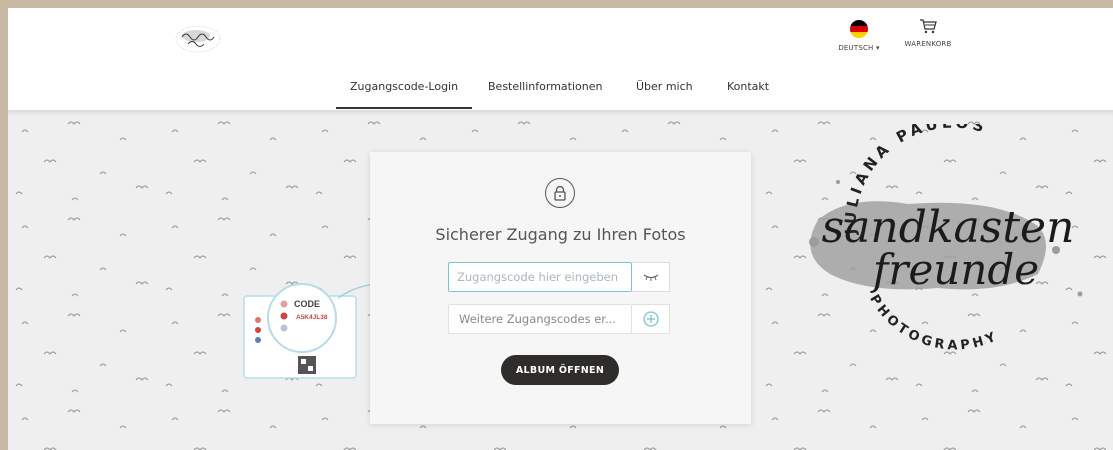  Describe the element at coordinates (856, 48) in the screenshot. I see `language-label: DEUTSCH` at that location.